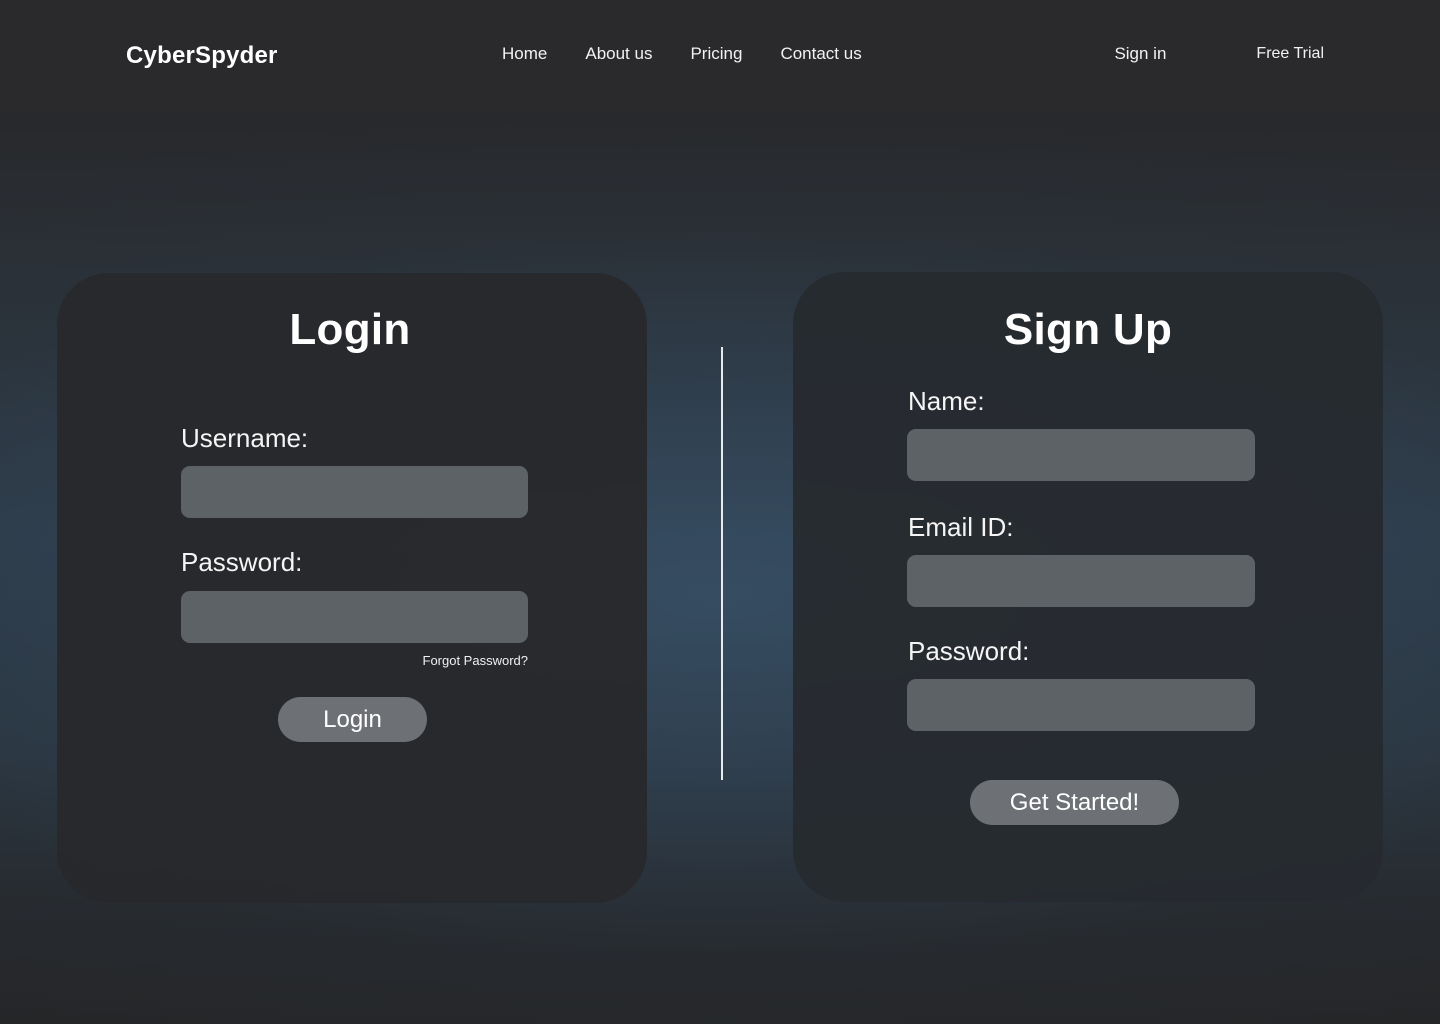 This screenshot has height=1024, width=1440. What do you see at coordinates (242, 562) in the screenshot?
I see `login-password-label: Password:` at bounding box center [242, 562].